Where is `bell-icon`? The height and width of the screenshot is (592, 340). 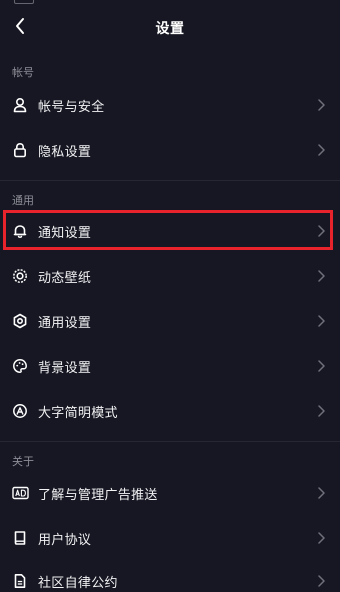
bell-icon is located at coordinates (20, 231).